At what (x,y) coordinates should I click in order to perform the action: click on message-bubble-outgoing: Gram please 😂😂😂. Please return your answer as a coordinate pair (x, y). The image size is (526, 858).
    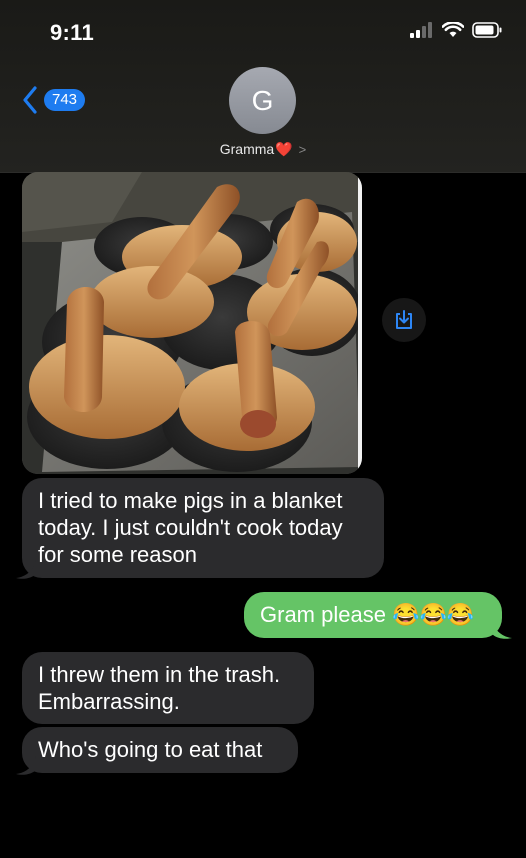
    Looking at the image, I should click on (373, 615).